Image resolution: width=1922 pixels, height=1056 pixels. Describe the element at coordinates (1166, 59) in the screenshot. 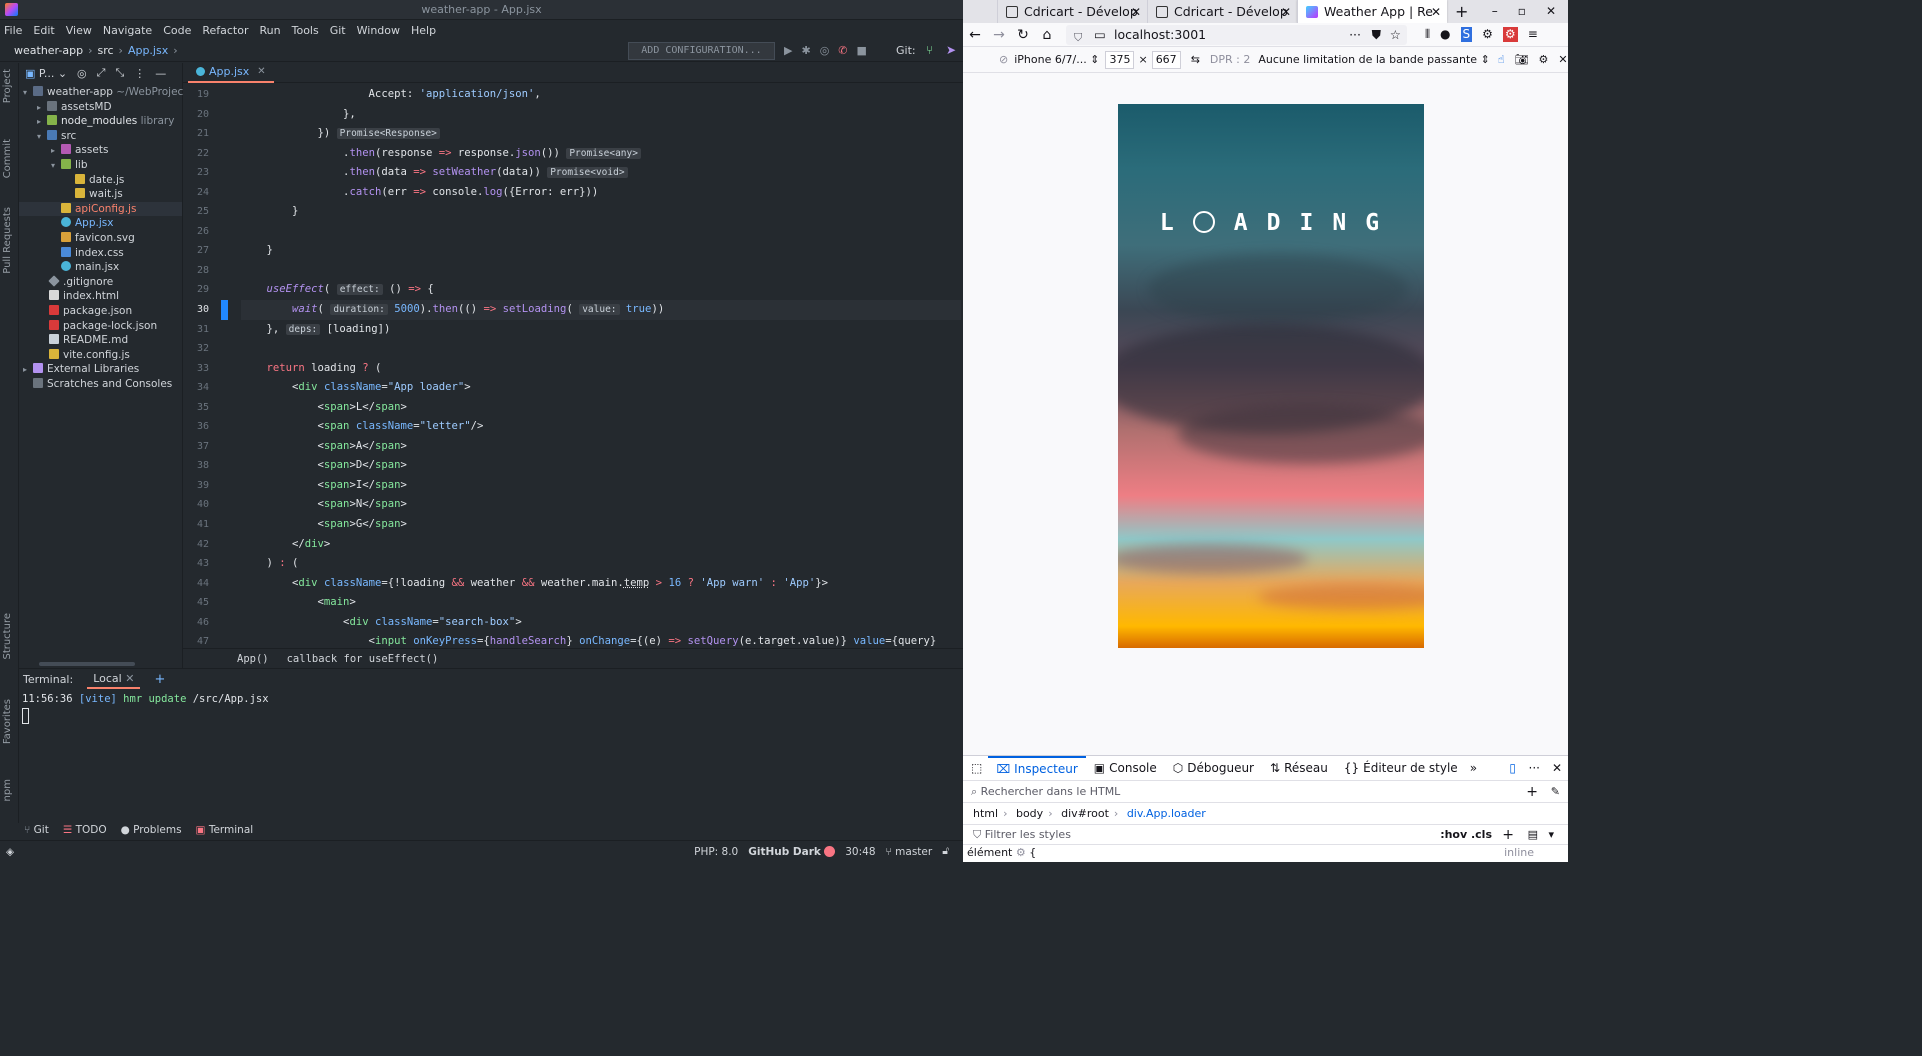

I see `viewport-height-input: 667` at that location.